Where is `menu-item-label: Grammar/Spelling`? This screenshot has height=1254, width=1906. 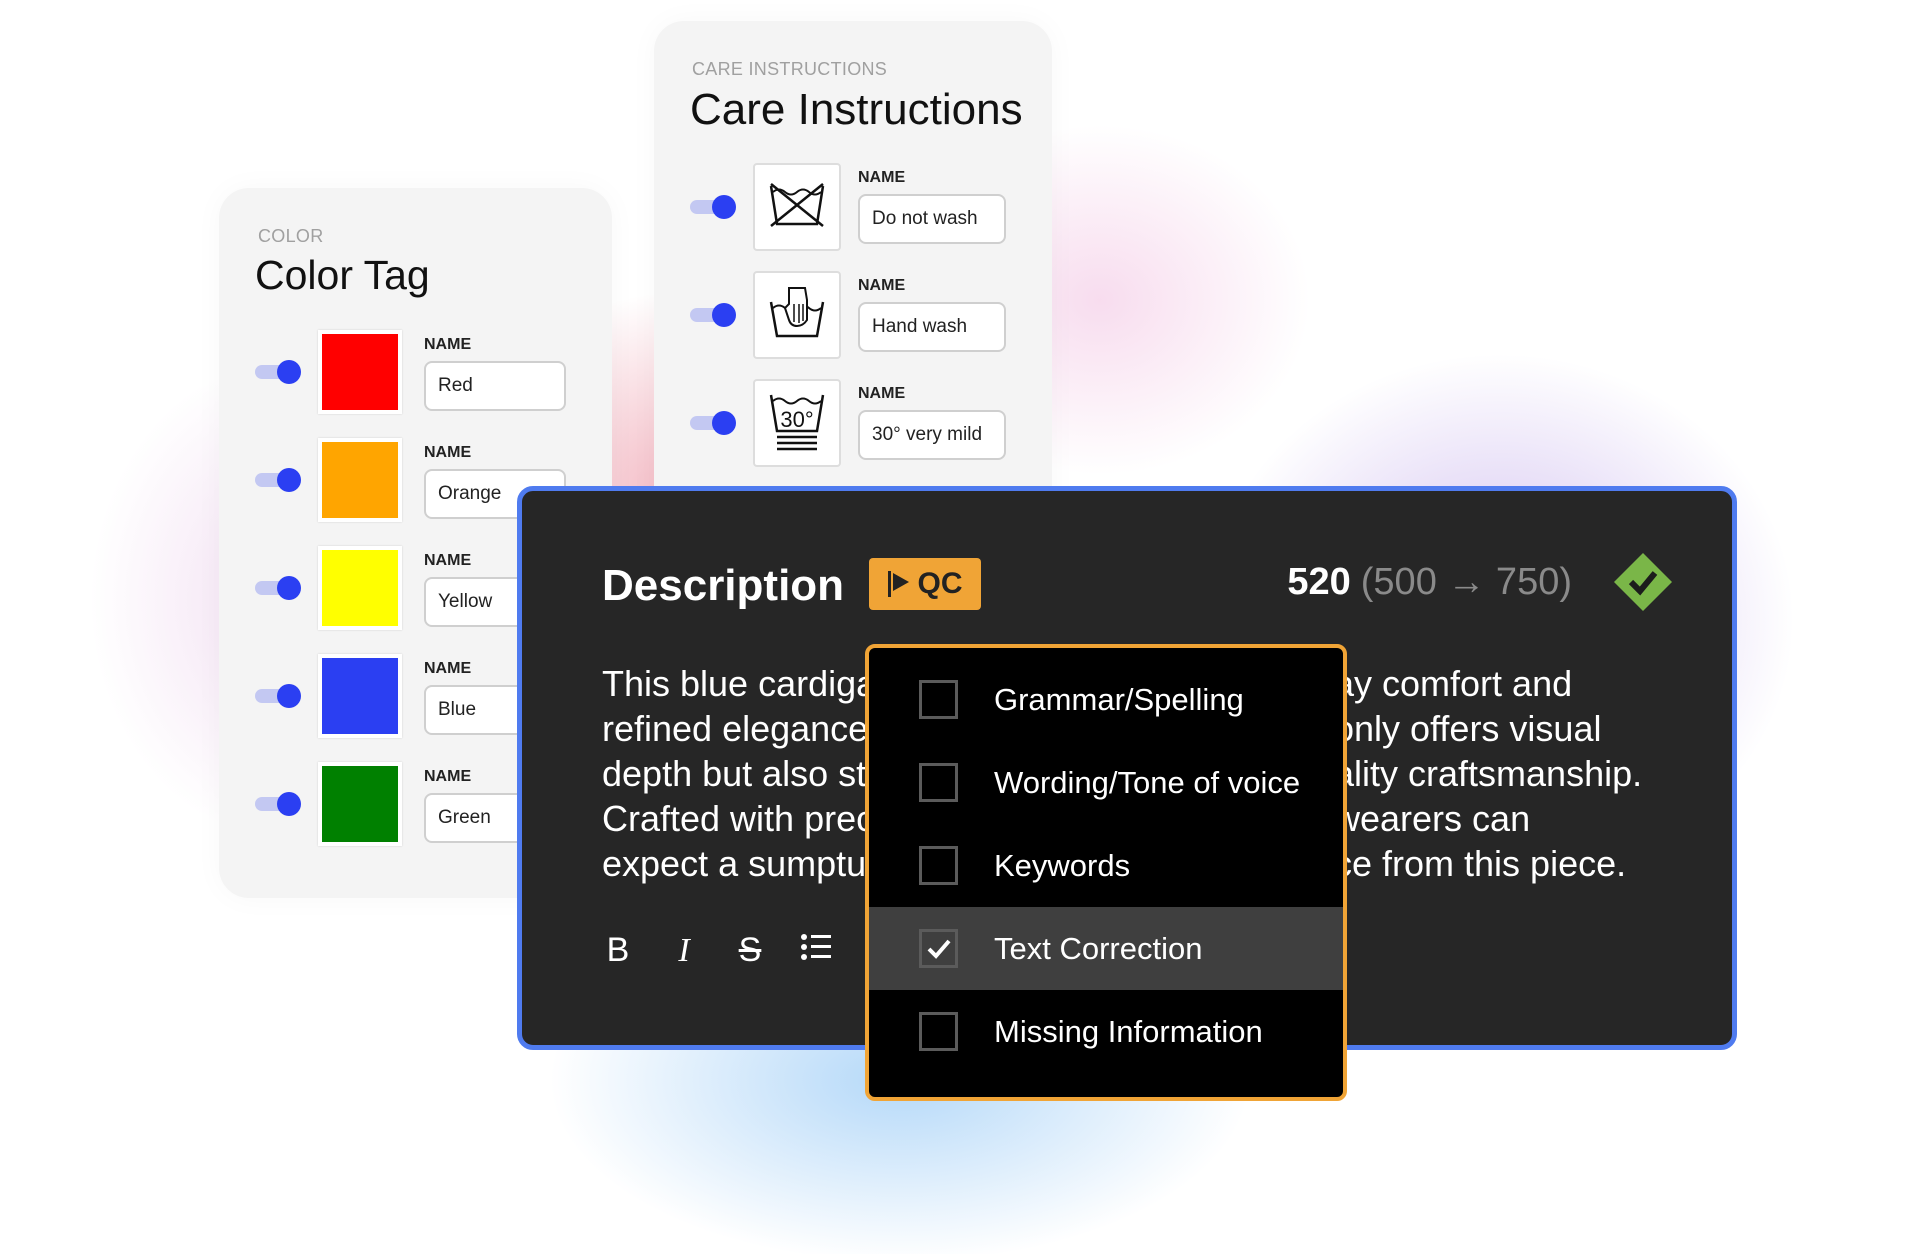
menu-item-label: Grammar/Spelling is located at coordinates (1119, 699).